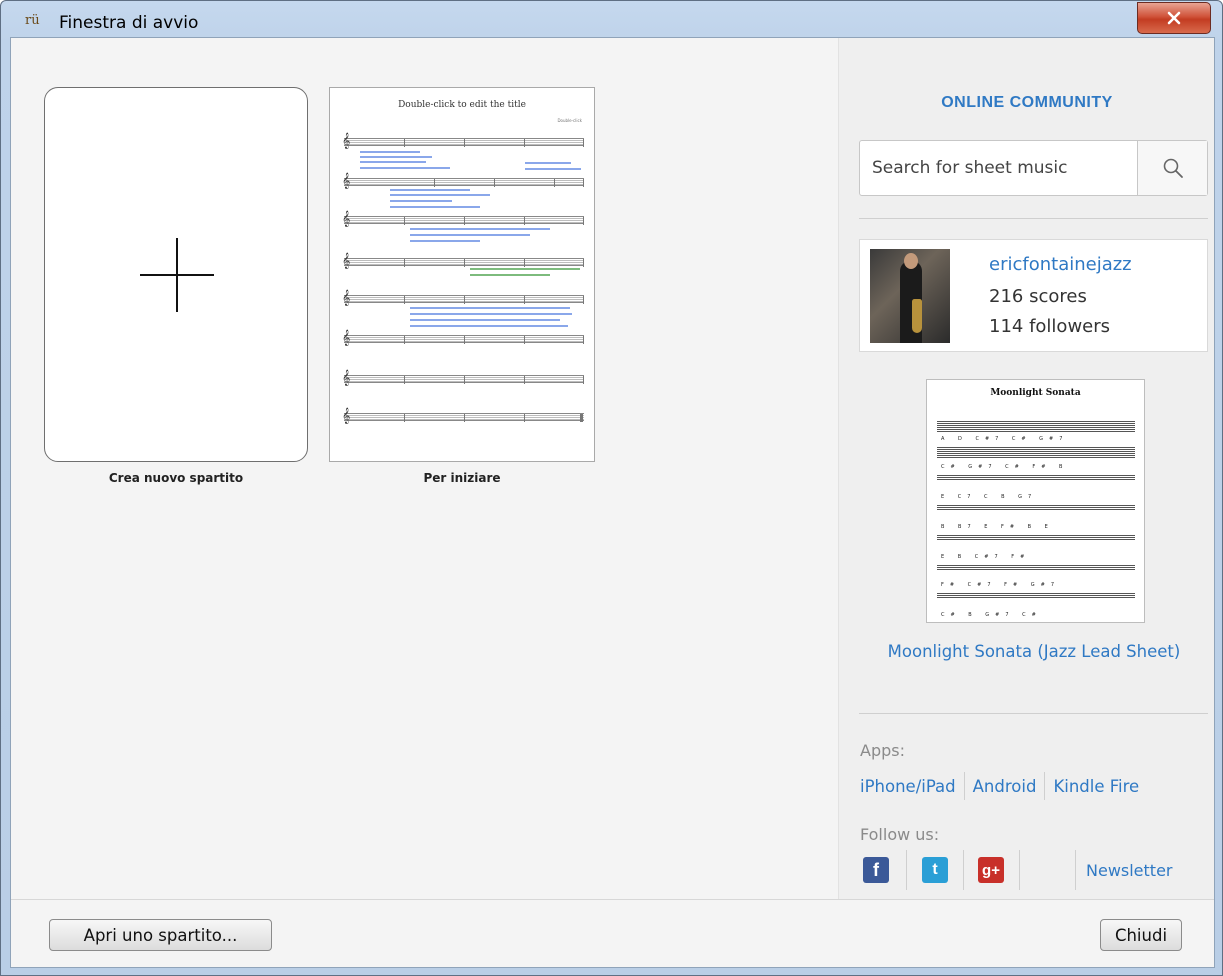  I want to click on google-plus-icon: g+, so click(991, 870).